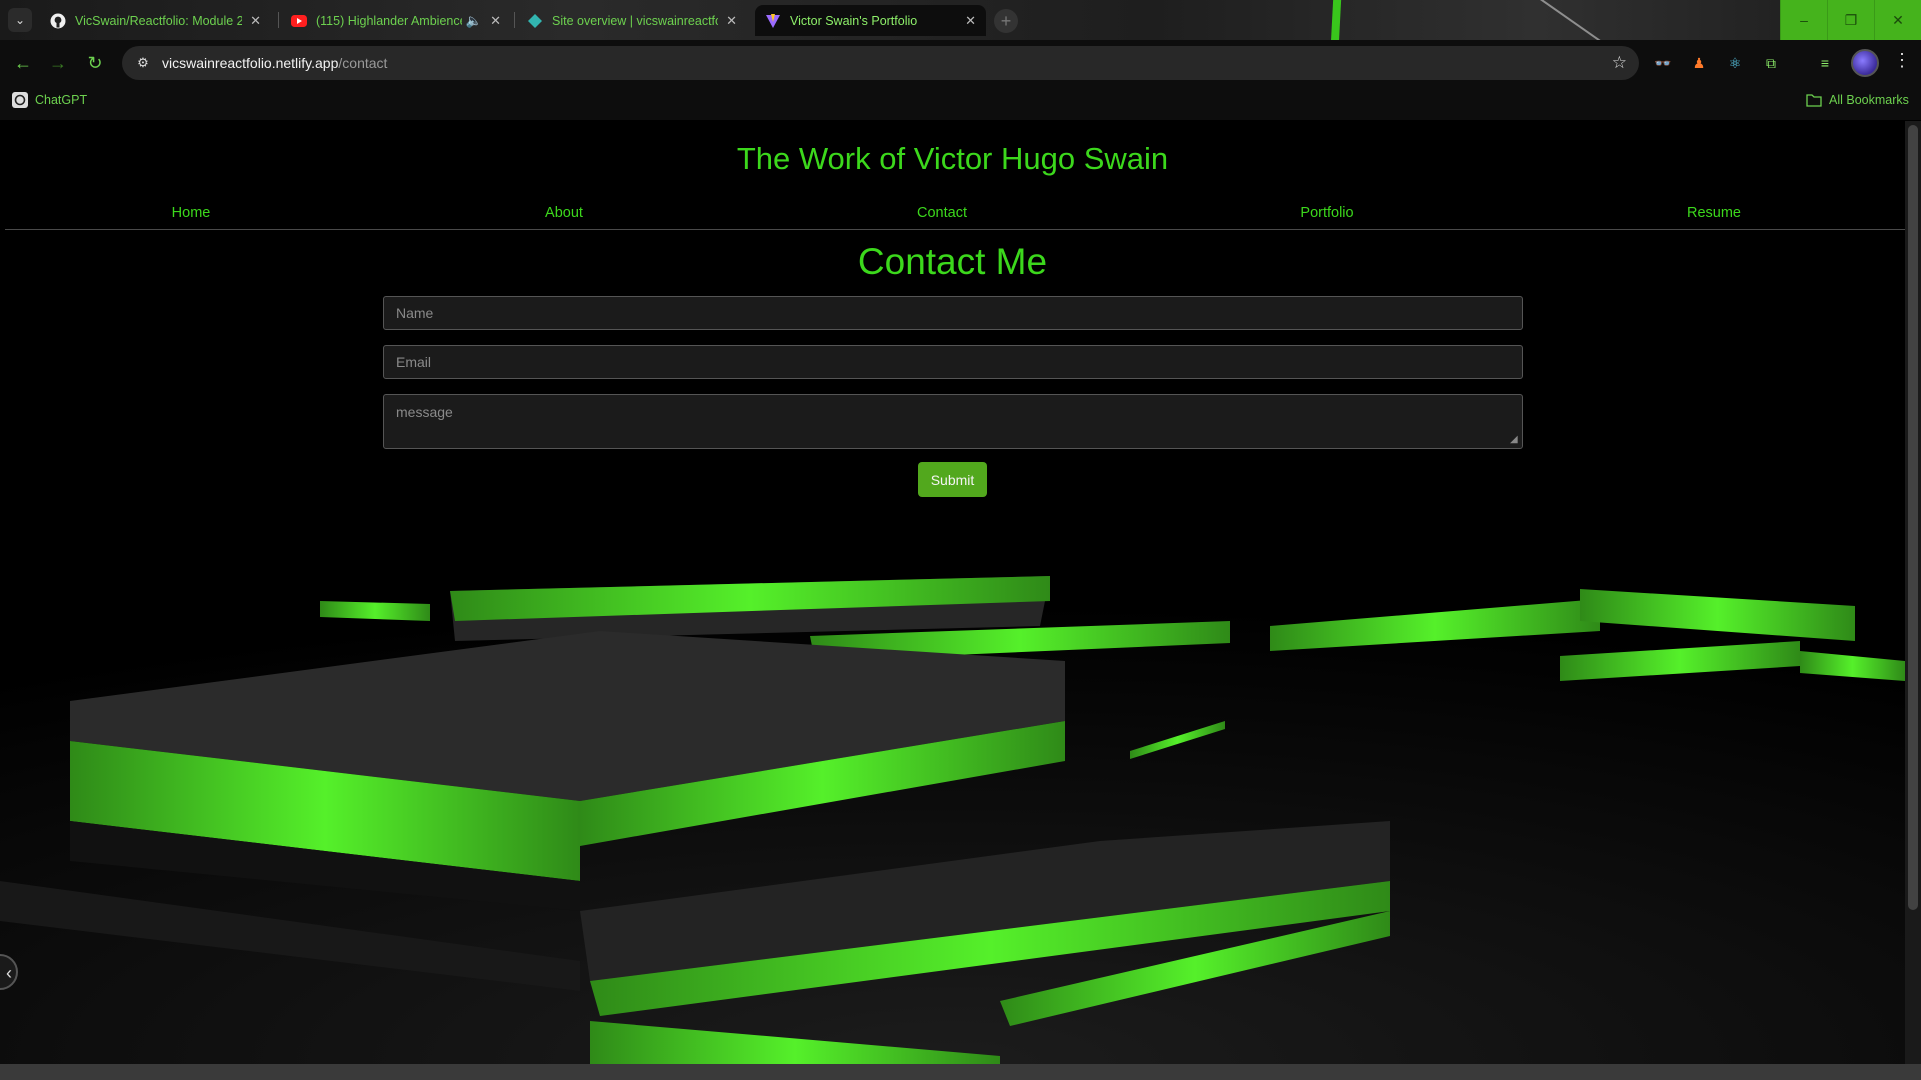 The width and height of the screenshot is (1921, 1080). Describe the element at coordinates (960, 103) in the screenshot. I see `bookmarks-bar: ChatGPT All Bookmarks` at that location.